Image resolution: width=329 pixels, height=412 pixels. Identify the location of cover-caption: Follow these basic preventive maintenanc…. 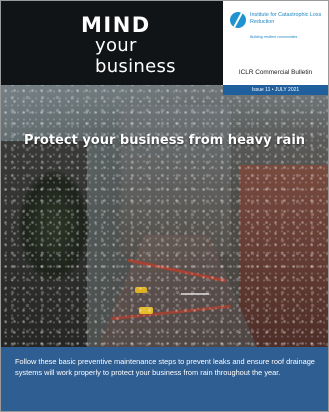
(165, 367).